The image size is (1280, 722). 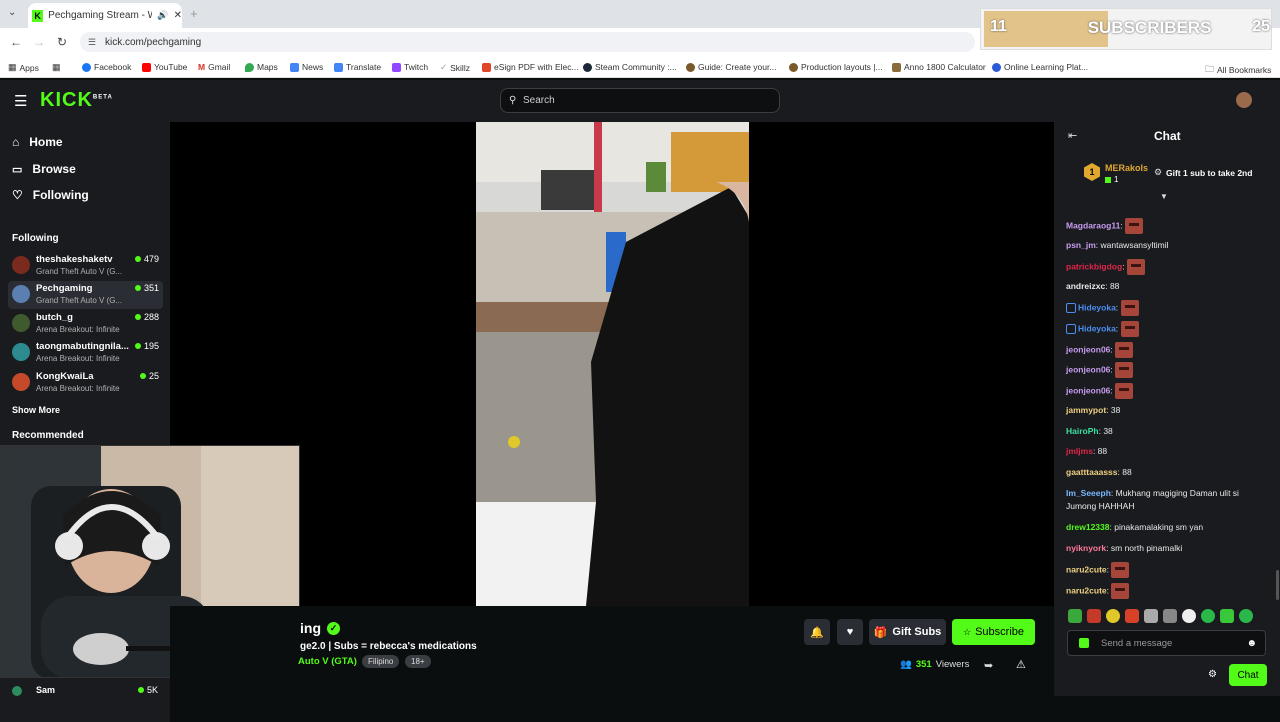 I want to click on bookmark-twitch: Twitch, so click(x=410, y=67).